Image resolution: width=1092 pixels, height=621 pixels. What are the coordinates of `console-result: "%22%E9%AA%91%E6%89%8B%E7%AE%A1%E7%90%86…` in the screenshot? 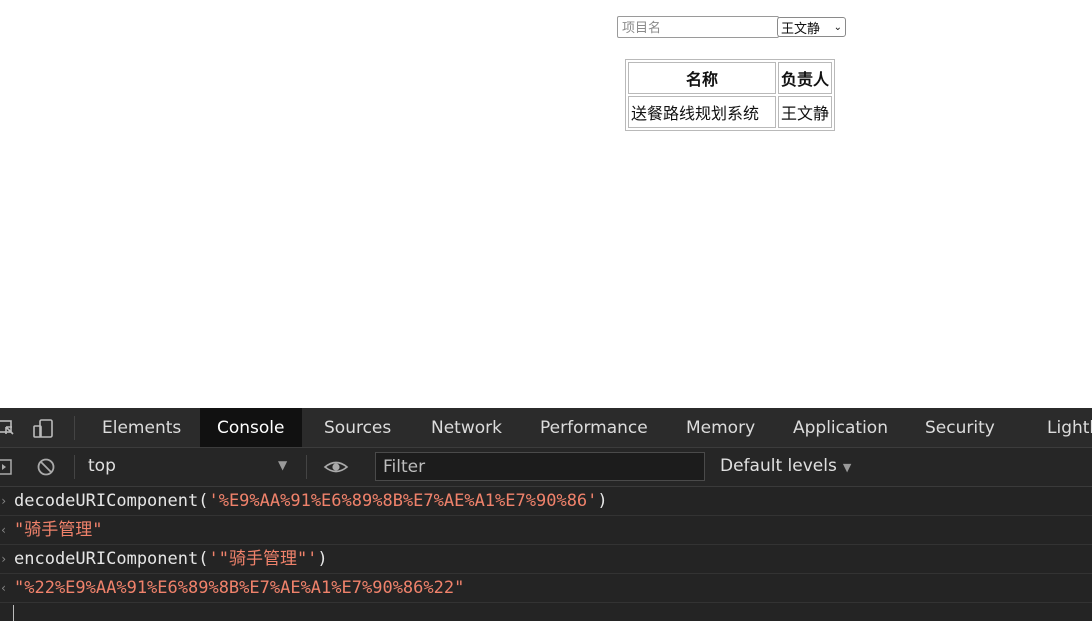 It's located at (239, 588).